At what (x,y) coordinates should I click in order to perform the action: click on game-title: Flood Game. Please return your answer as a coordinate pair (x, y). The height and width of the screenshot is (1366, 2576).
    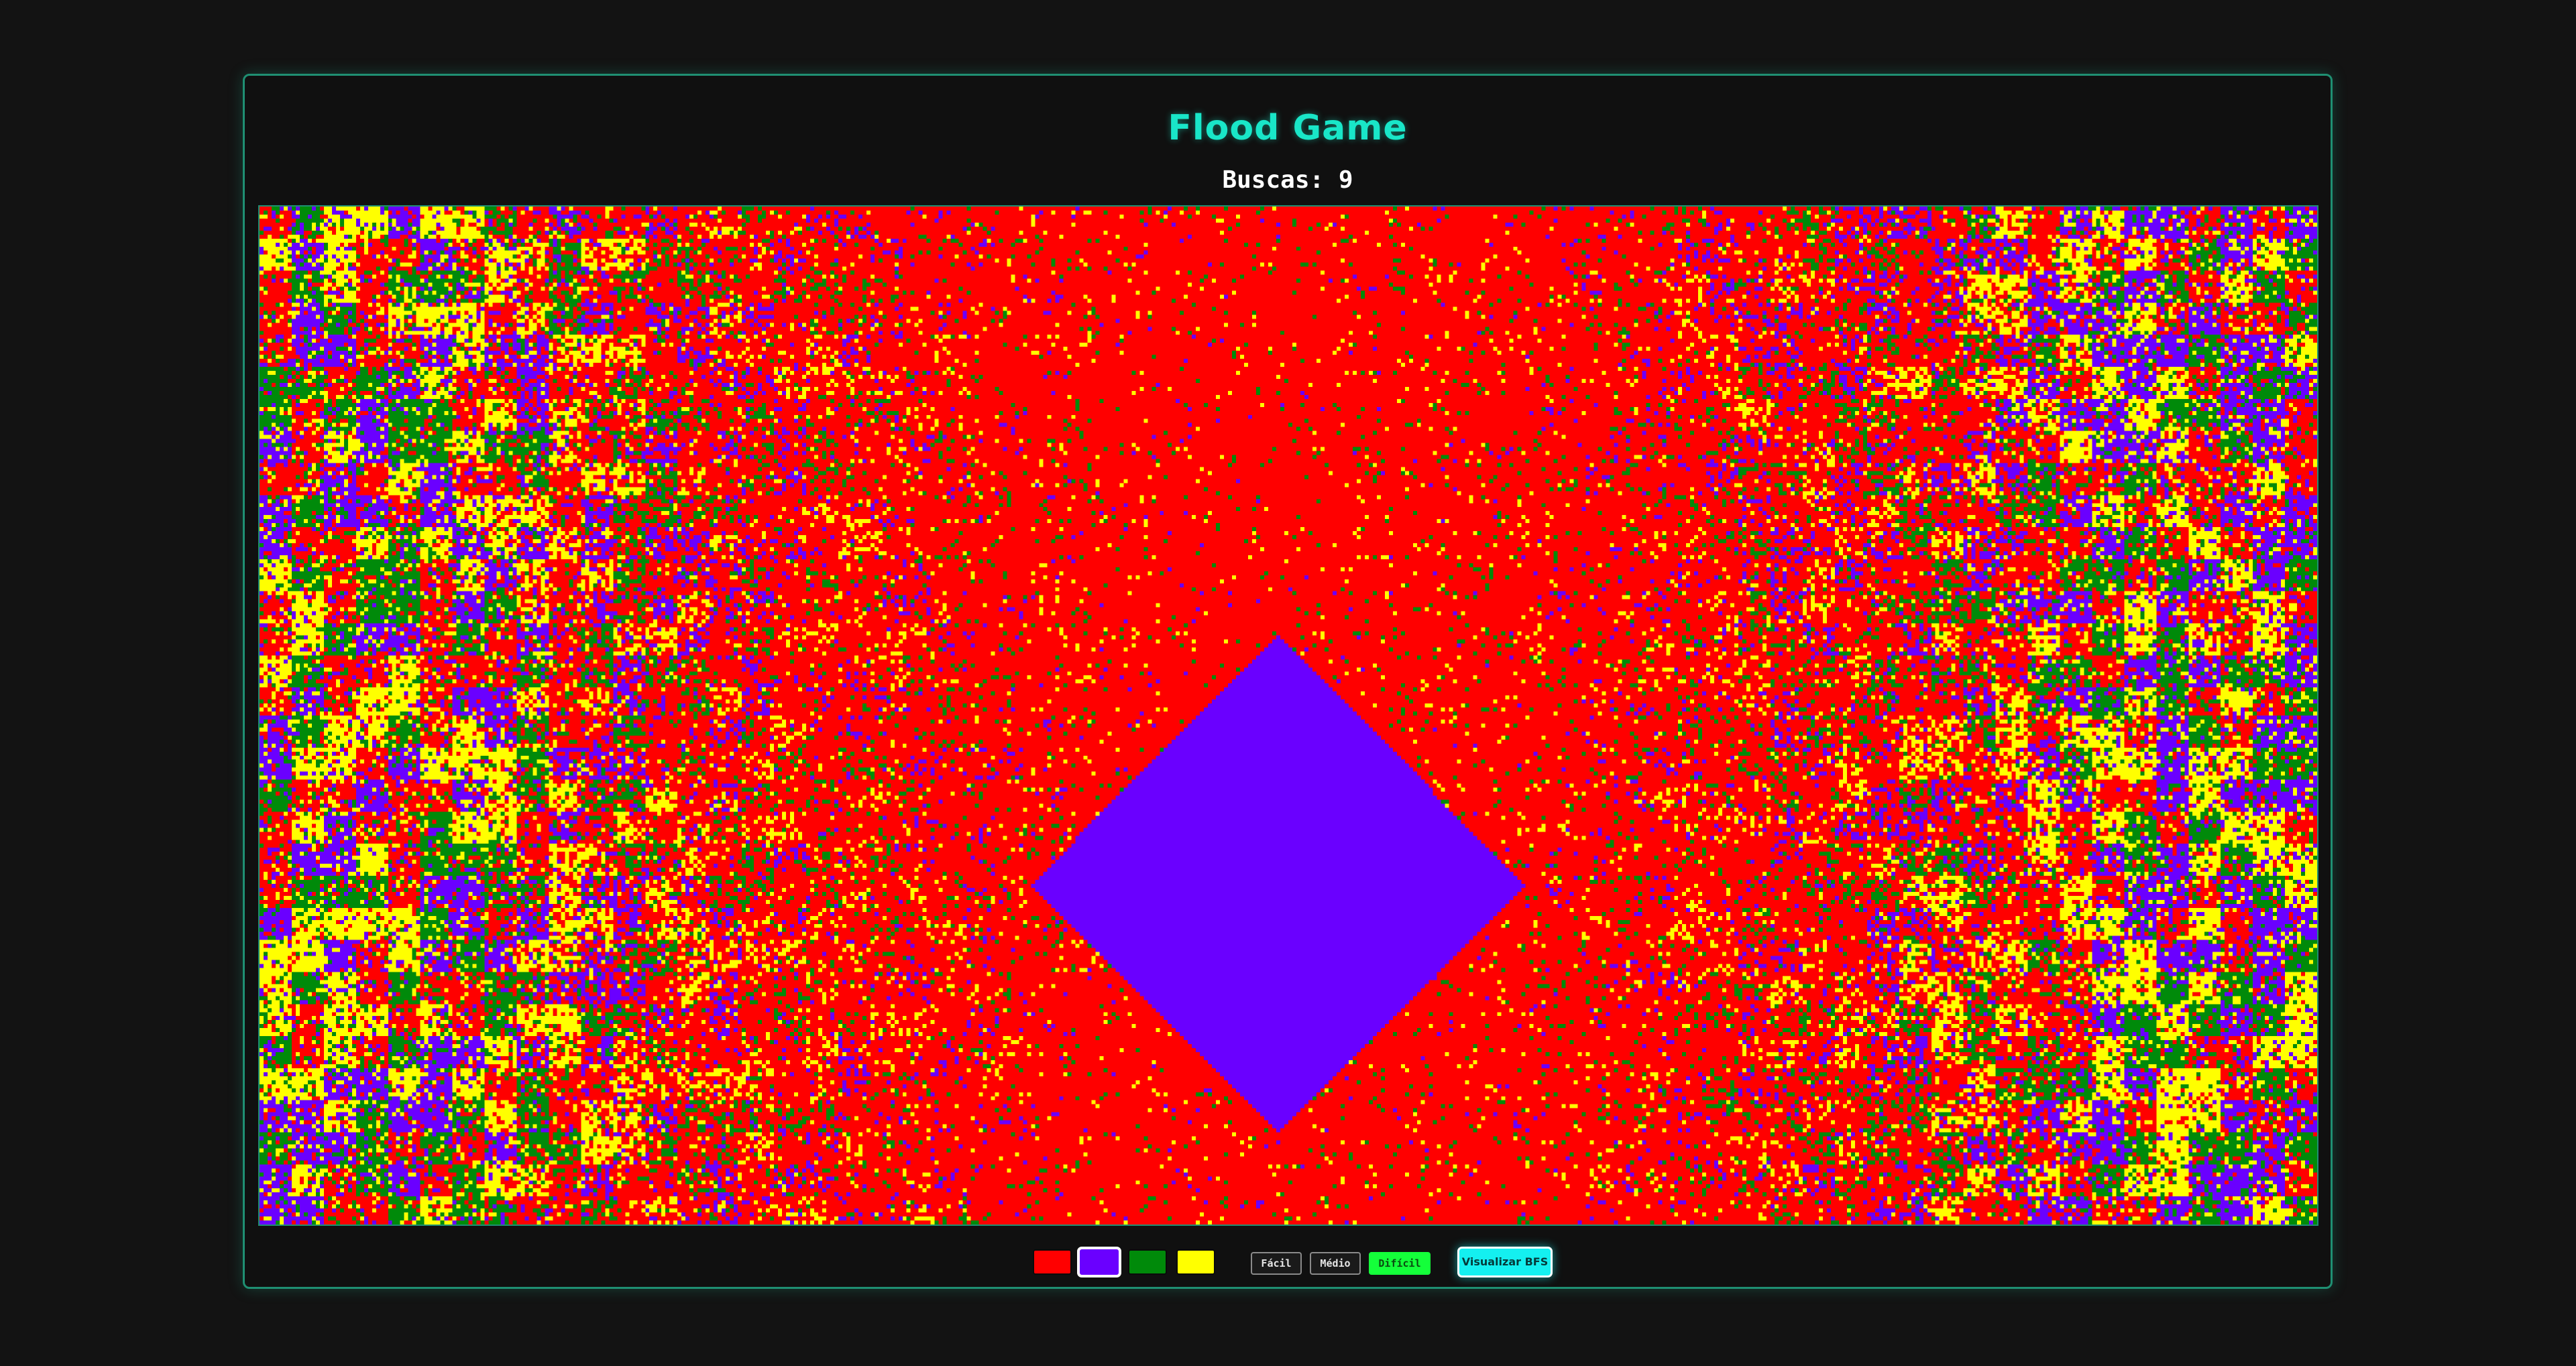
    Looking at the image, I should click on (1288, 128).